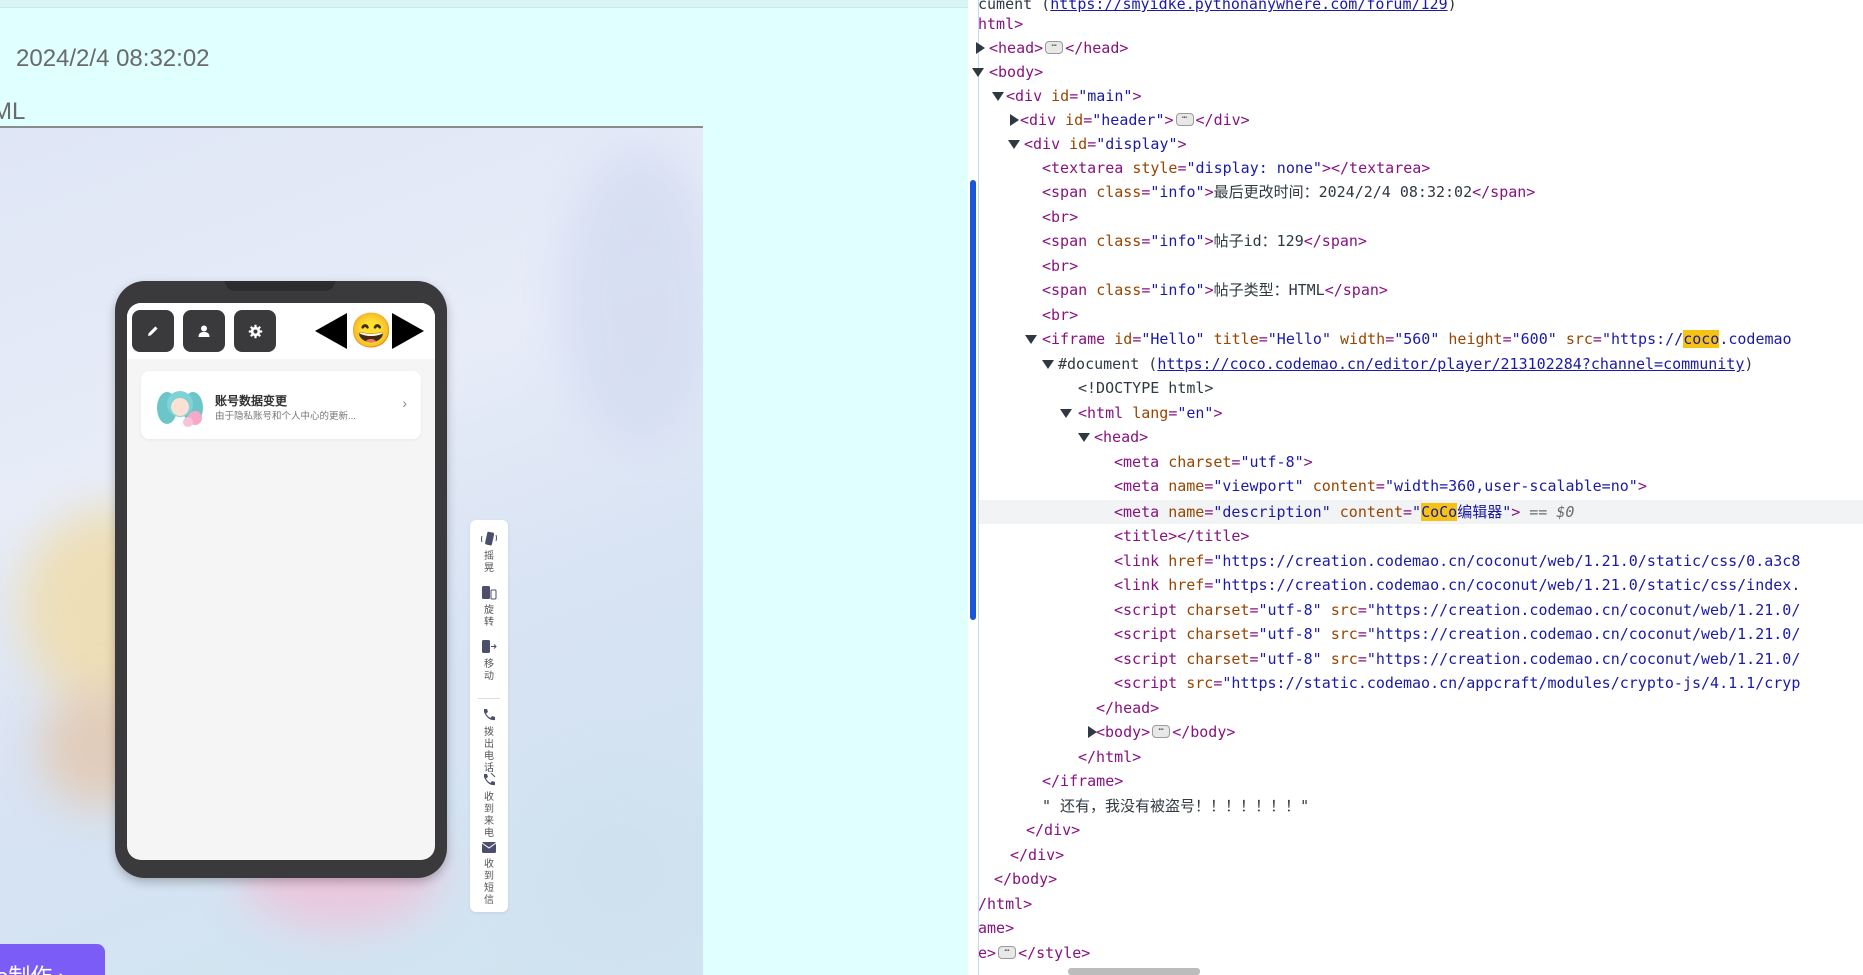  I want to click on scrollbar, so click(973, 400).